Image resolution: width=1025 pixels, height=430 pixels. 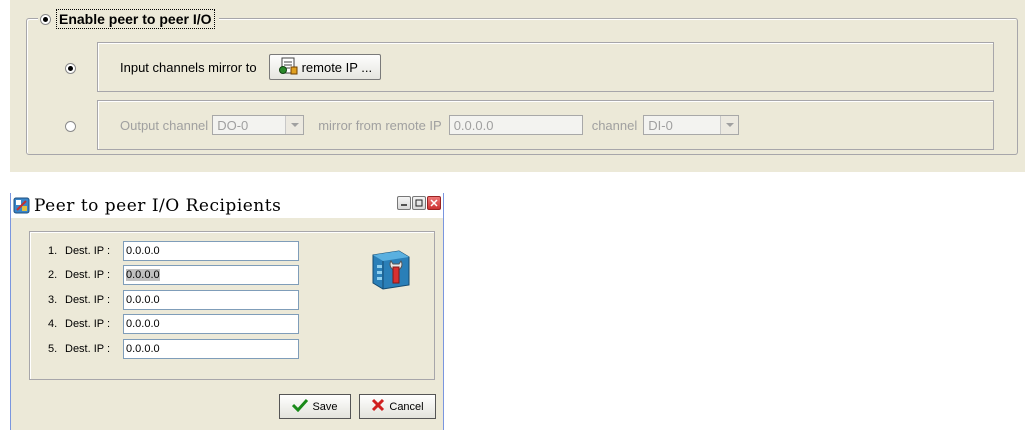 What do you see at coordinates (158, 205) in the screenshot?
I see `dialog-title: Peer to peer I/O Recipients` at bounding box center [158, 205].